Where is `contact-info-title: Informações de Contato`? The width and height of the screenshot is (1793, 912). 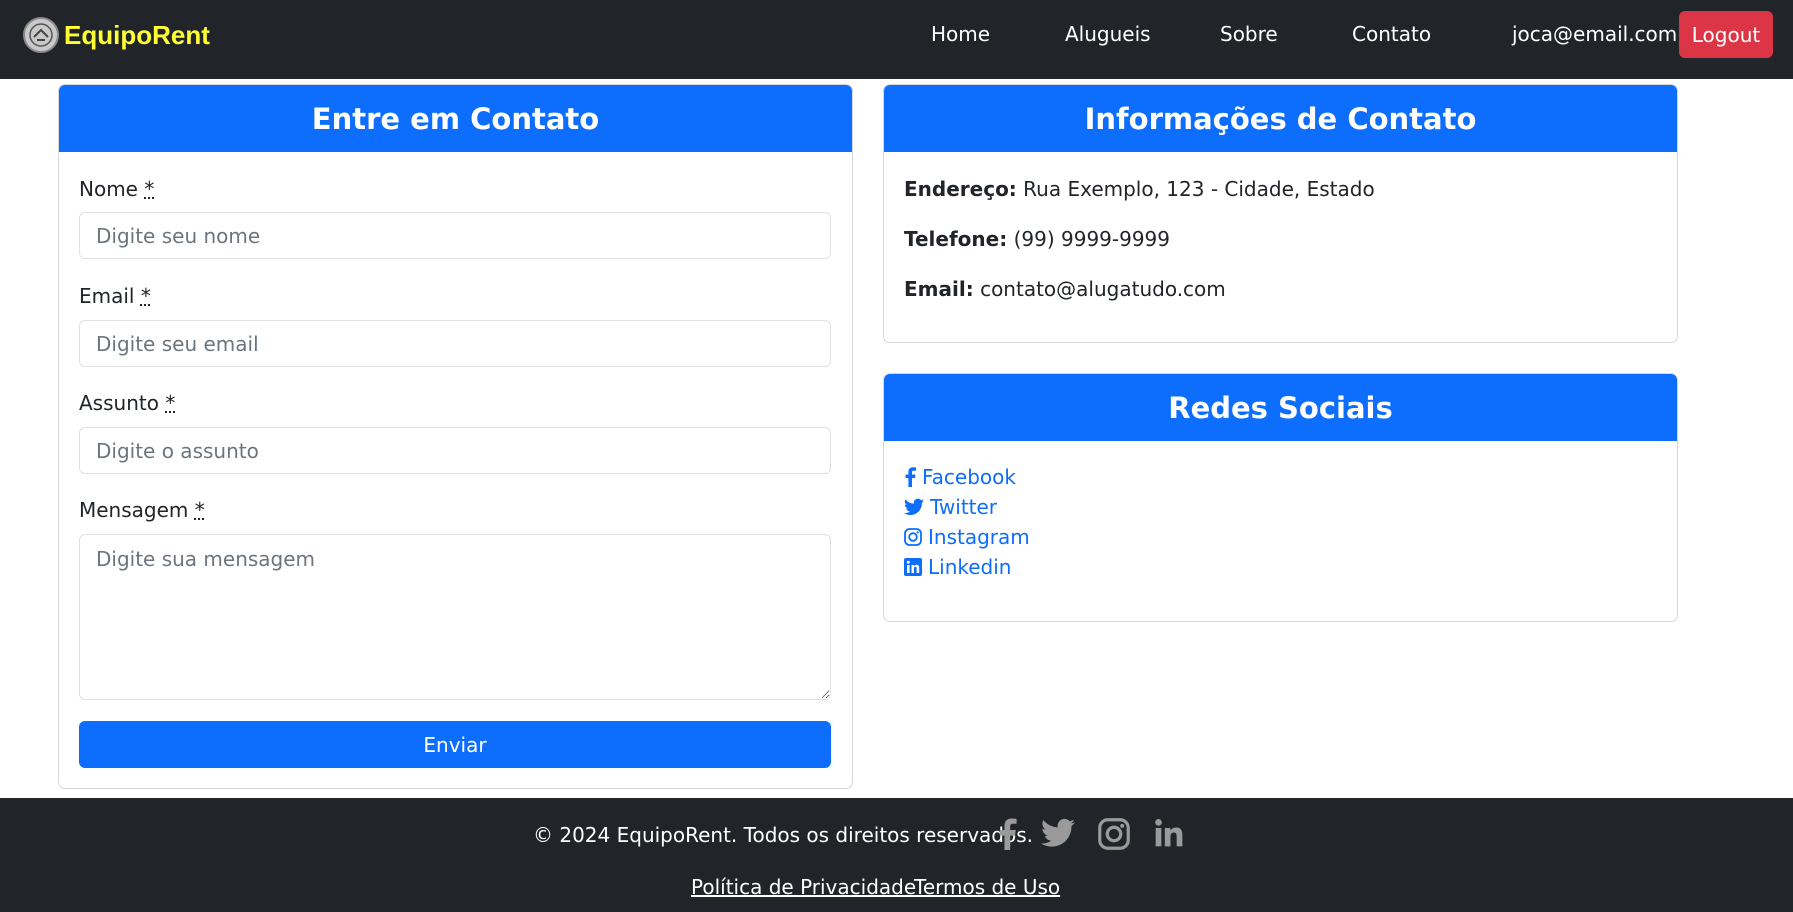
contact-info-title: Informações de Contato is located at coordinates (1280, 118).